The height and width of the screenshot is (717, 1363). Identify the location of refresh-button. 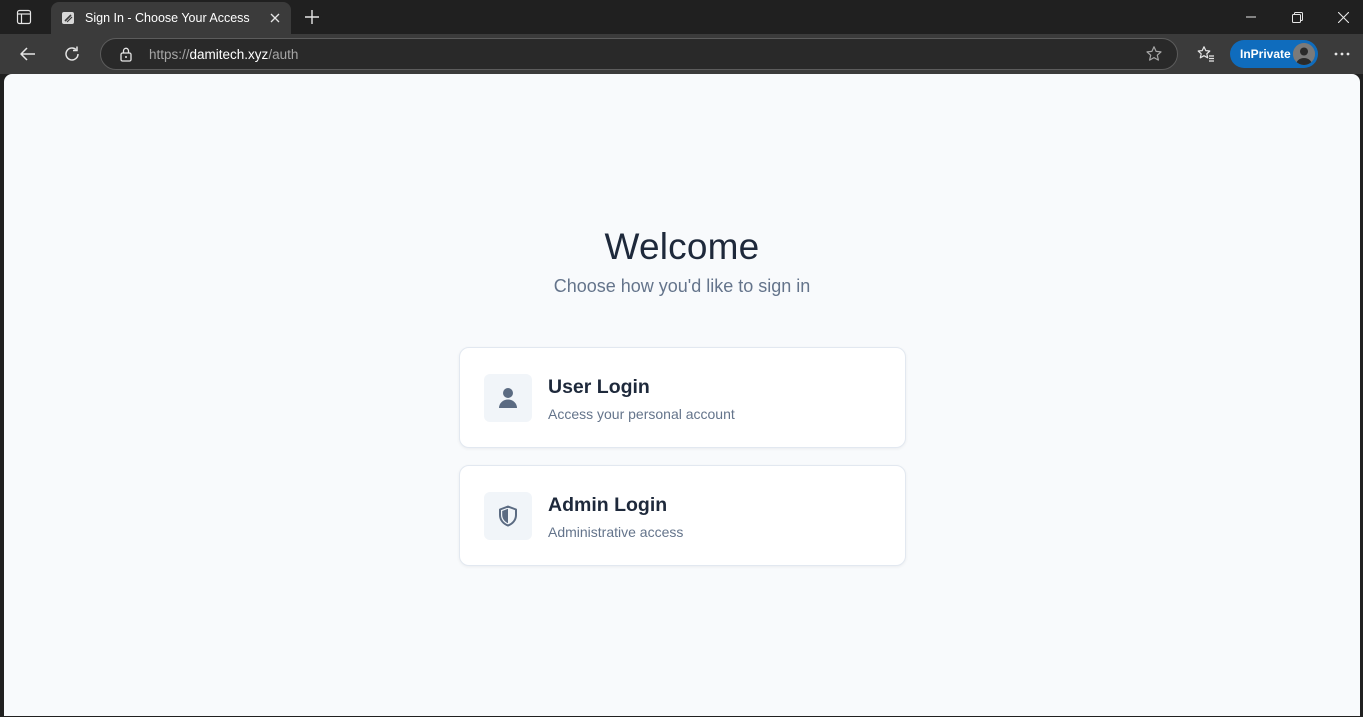
(72, 54).